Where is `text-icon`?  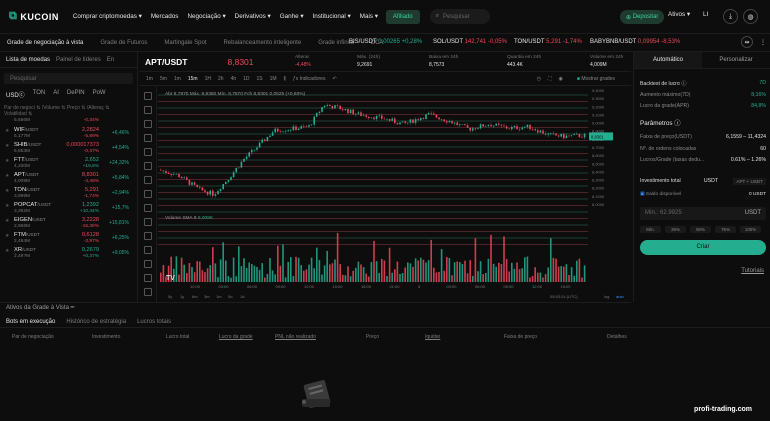
text-icon is located at coordinates (148, 166).